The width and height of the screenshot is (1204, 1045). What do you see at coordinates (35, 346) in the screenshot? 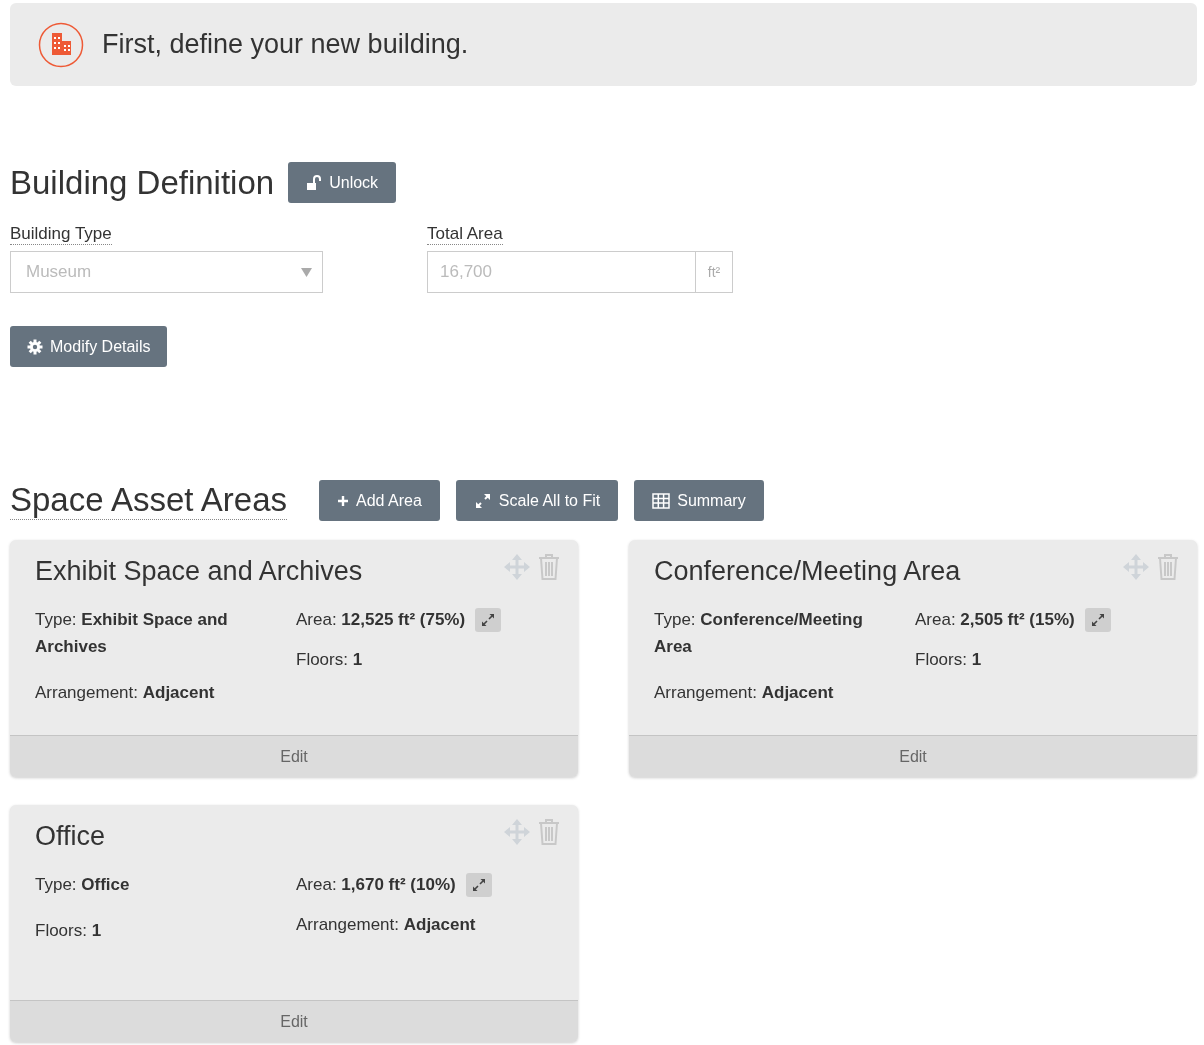
I see `gear-icon` at bounding box center [35, 346].